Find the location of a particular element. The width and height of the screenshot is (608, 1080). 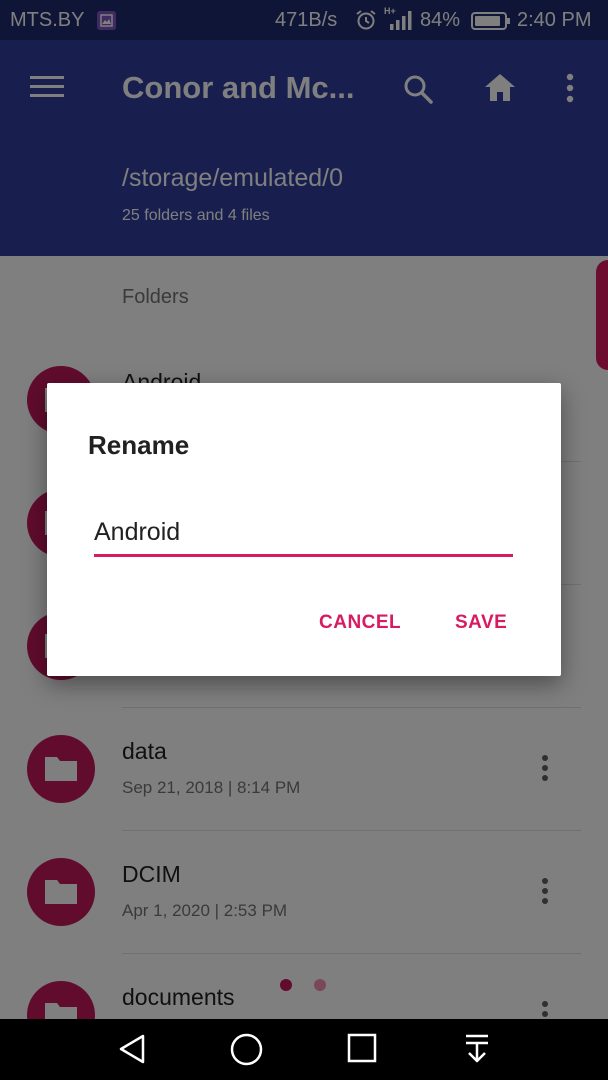

dialog-title: Rename is located at coordinates (139, 445).